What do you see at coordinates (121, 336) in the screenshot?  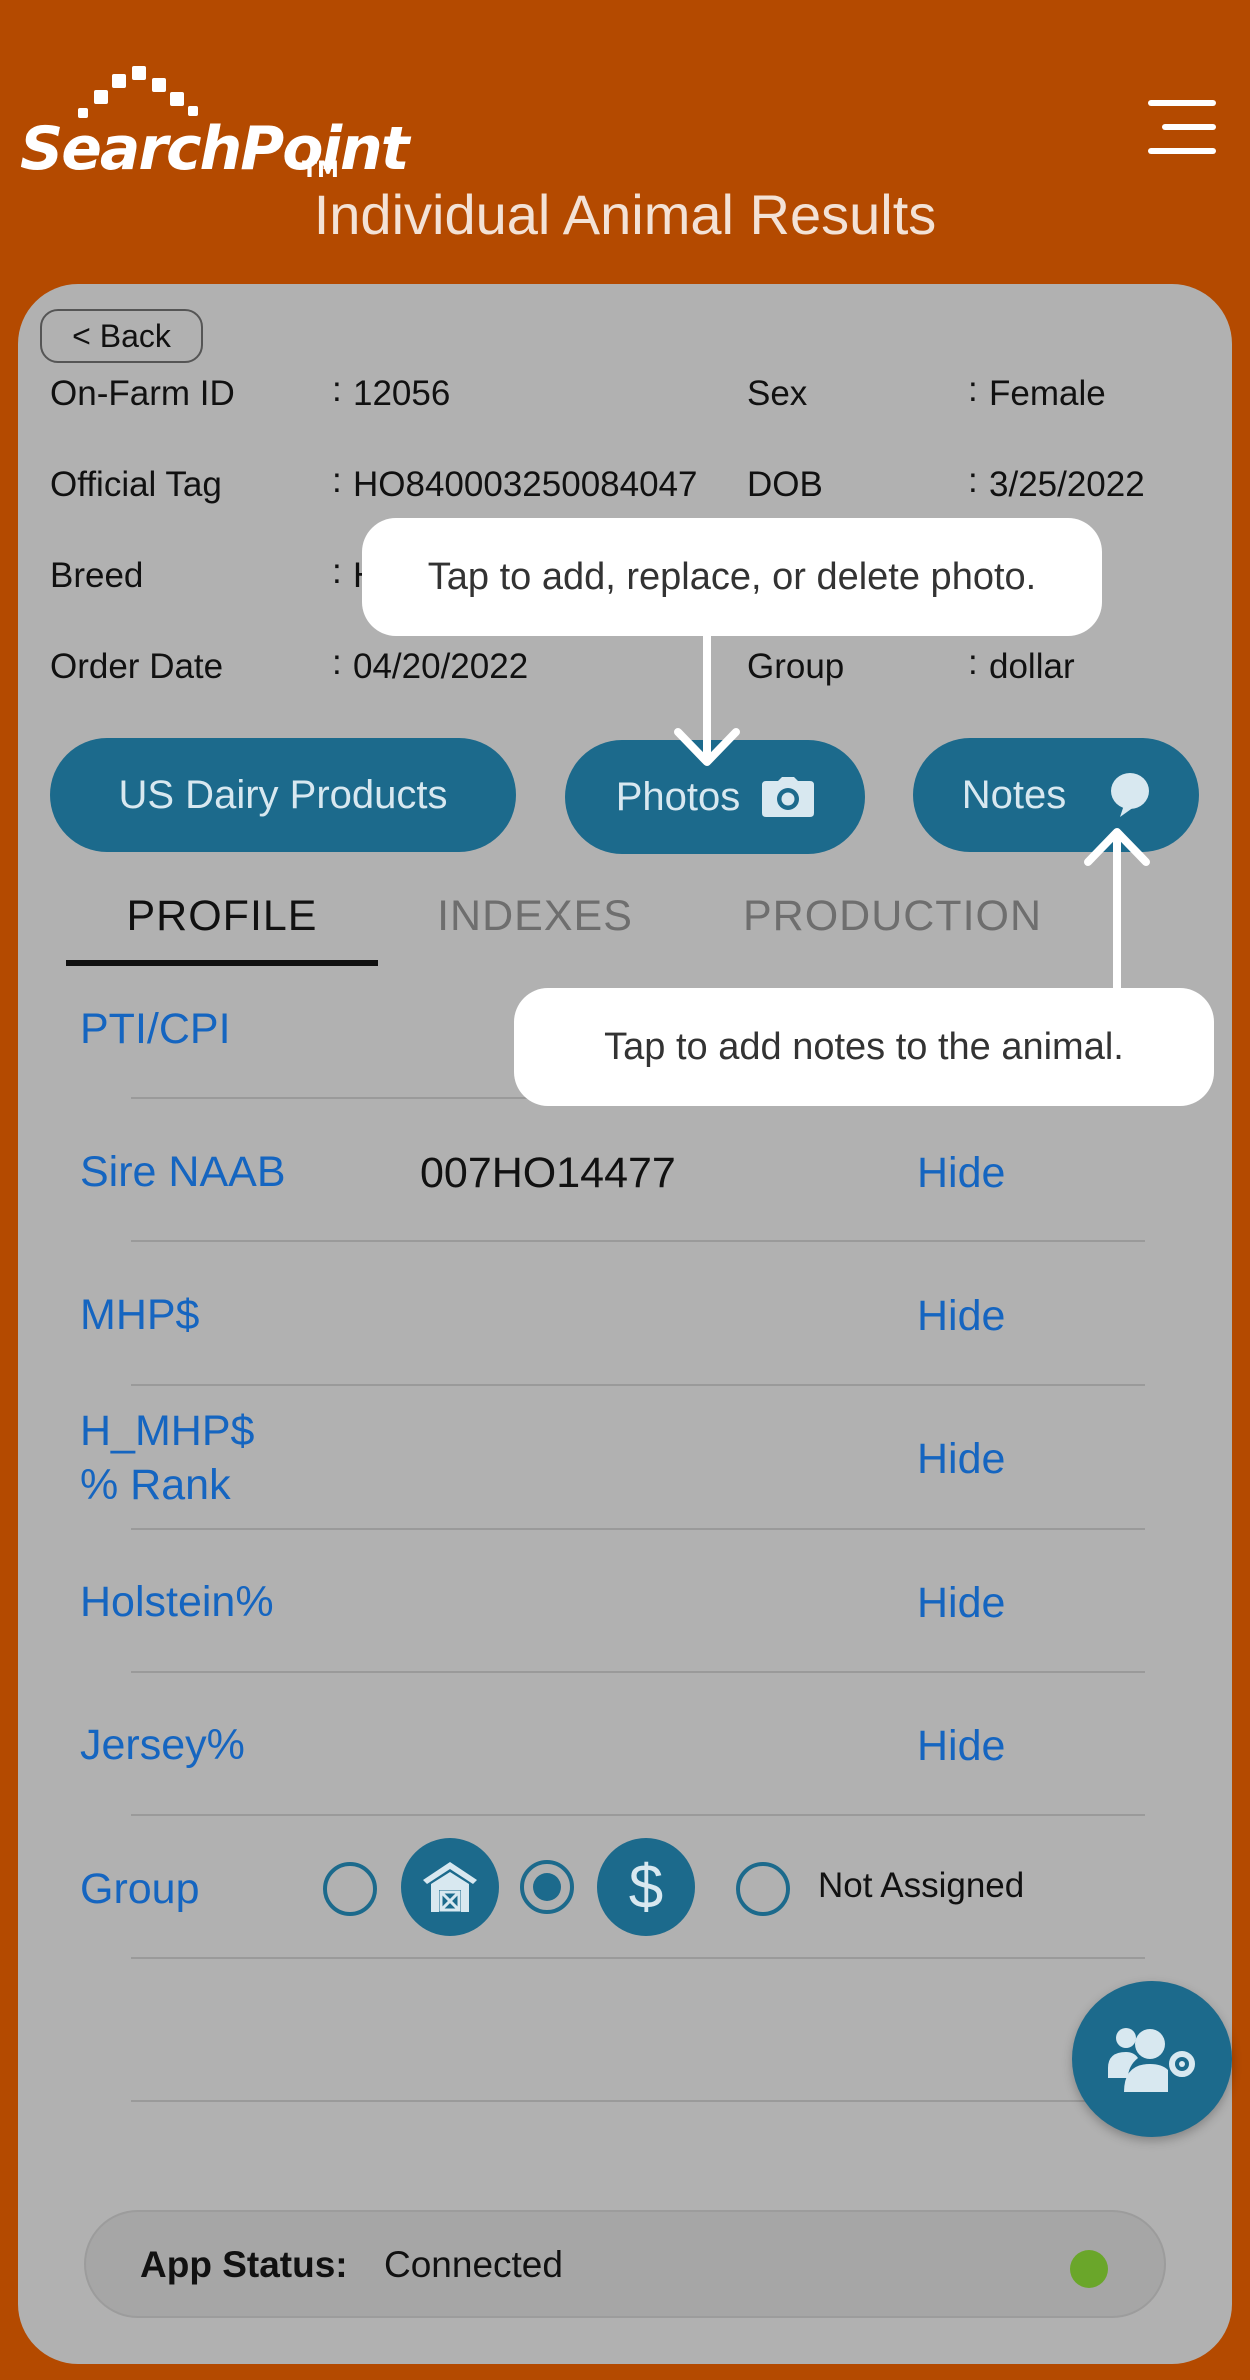 I see `back-button: < Back` at bounding box center [121, 336].